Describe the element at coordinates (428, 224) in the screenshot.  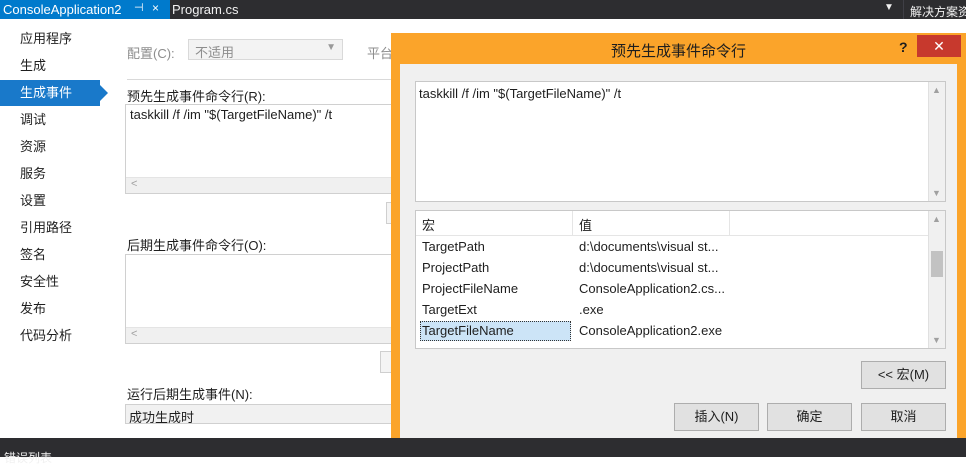
I see `column-header-macro: 宏` at that location.